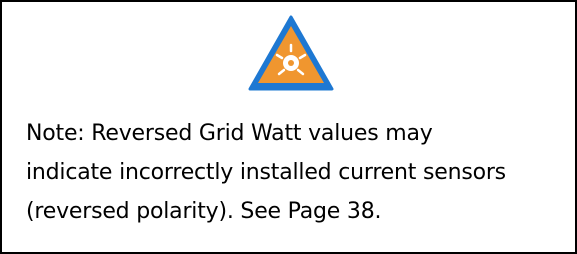 The height and width of the screenshot is (254, 577). What do you see at coordinates (291, 53) in the screenshot?
I see `warning-triangle-icon` at bounding box center [291, 53].